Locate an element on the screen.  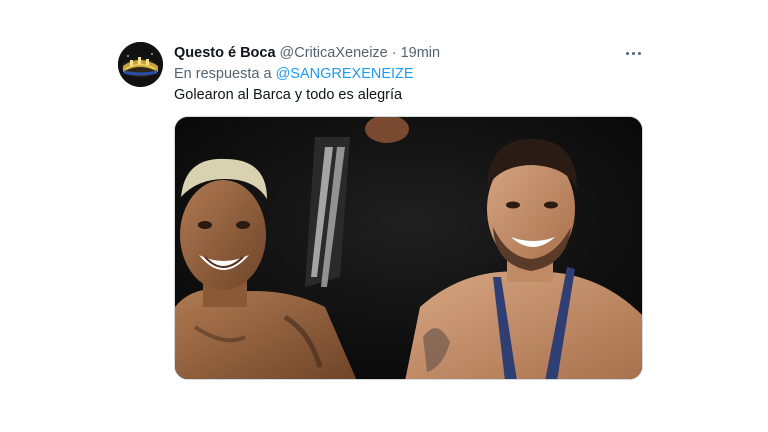
display-name: Questo é Boca is located at coordinates (225, 53).